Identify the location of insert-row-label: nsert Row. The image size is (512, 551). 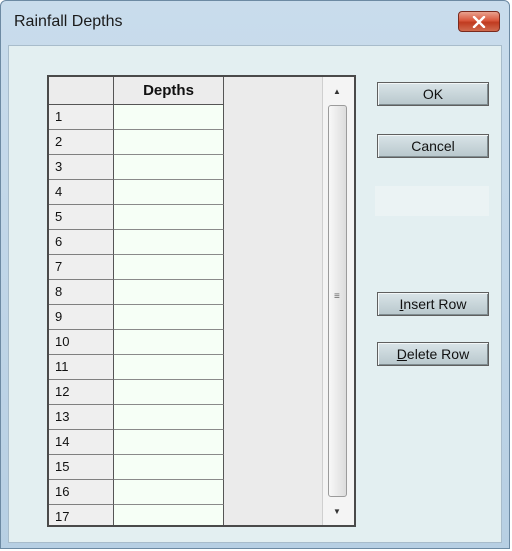
(435, 304).